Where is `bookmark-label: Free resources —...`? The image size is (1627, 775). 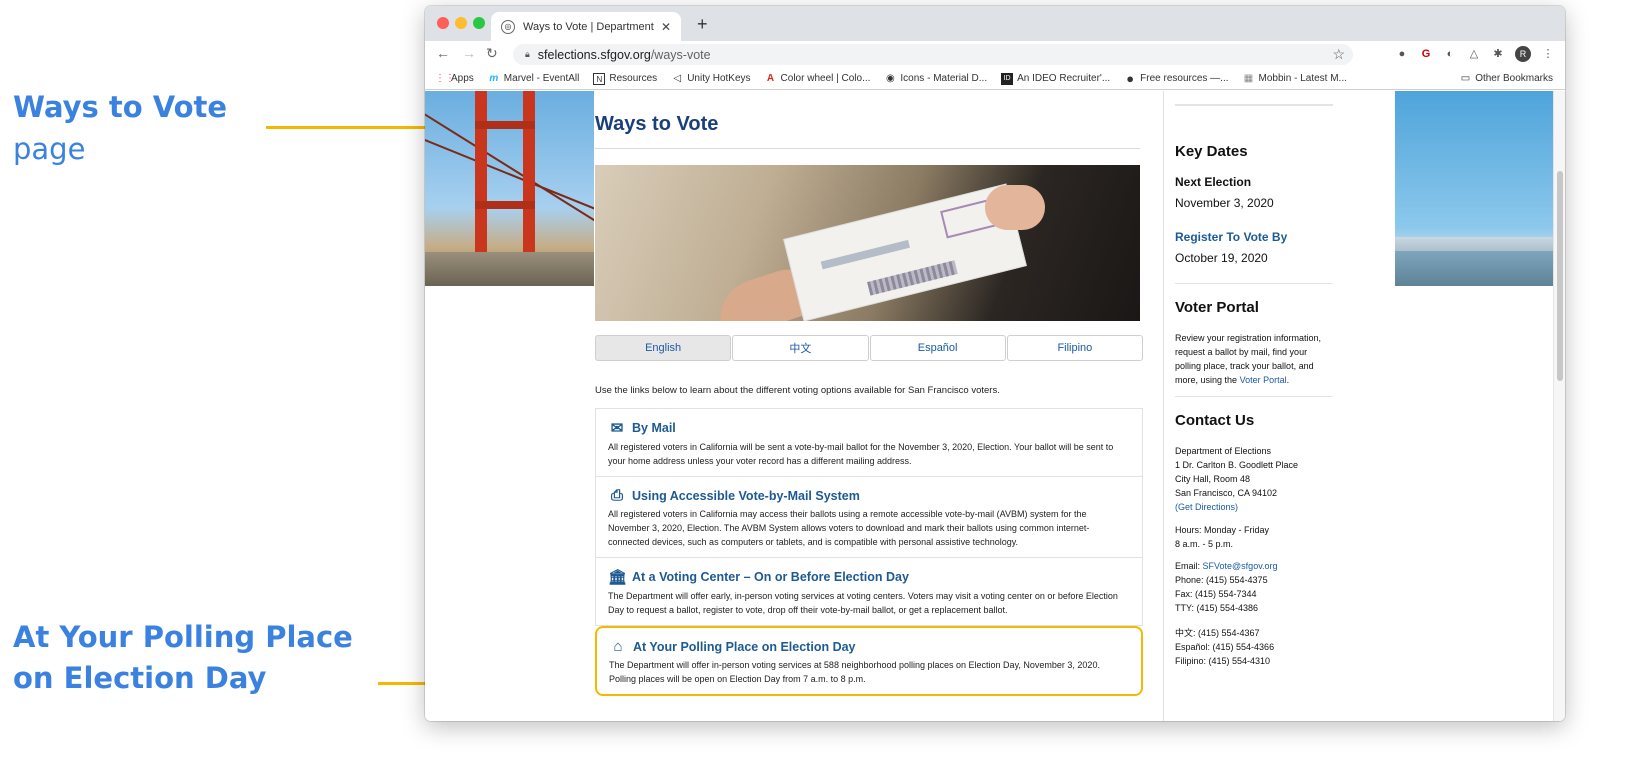 bookmark-label: Free resources —... is located at coordinates (1184, 78).